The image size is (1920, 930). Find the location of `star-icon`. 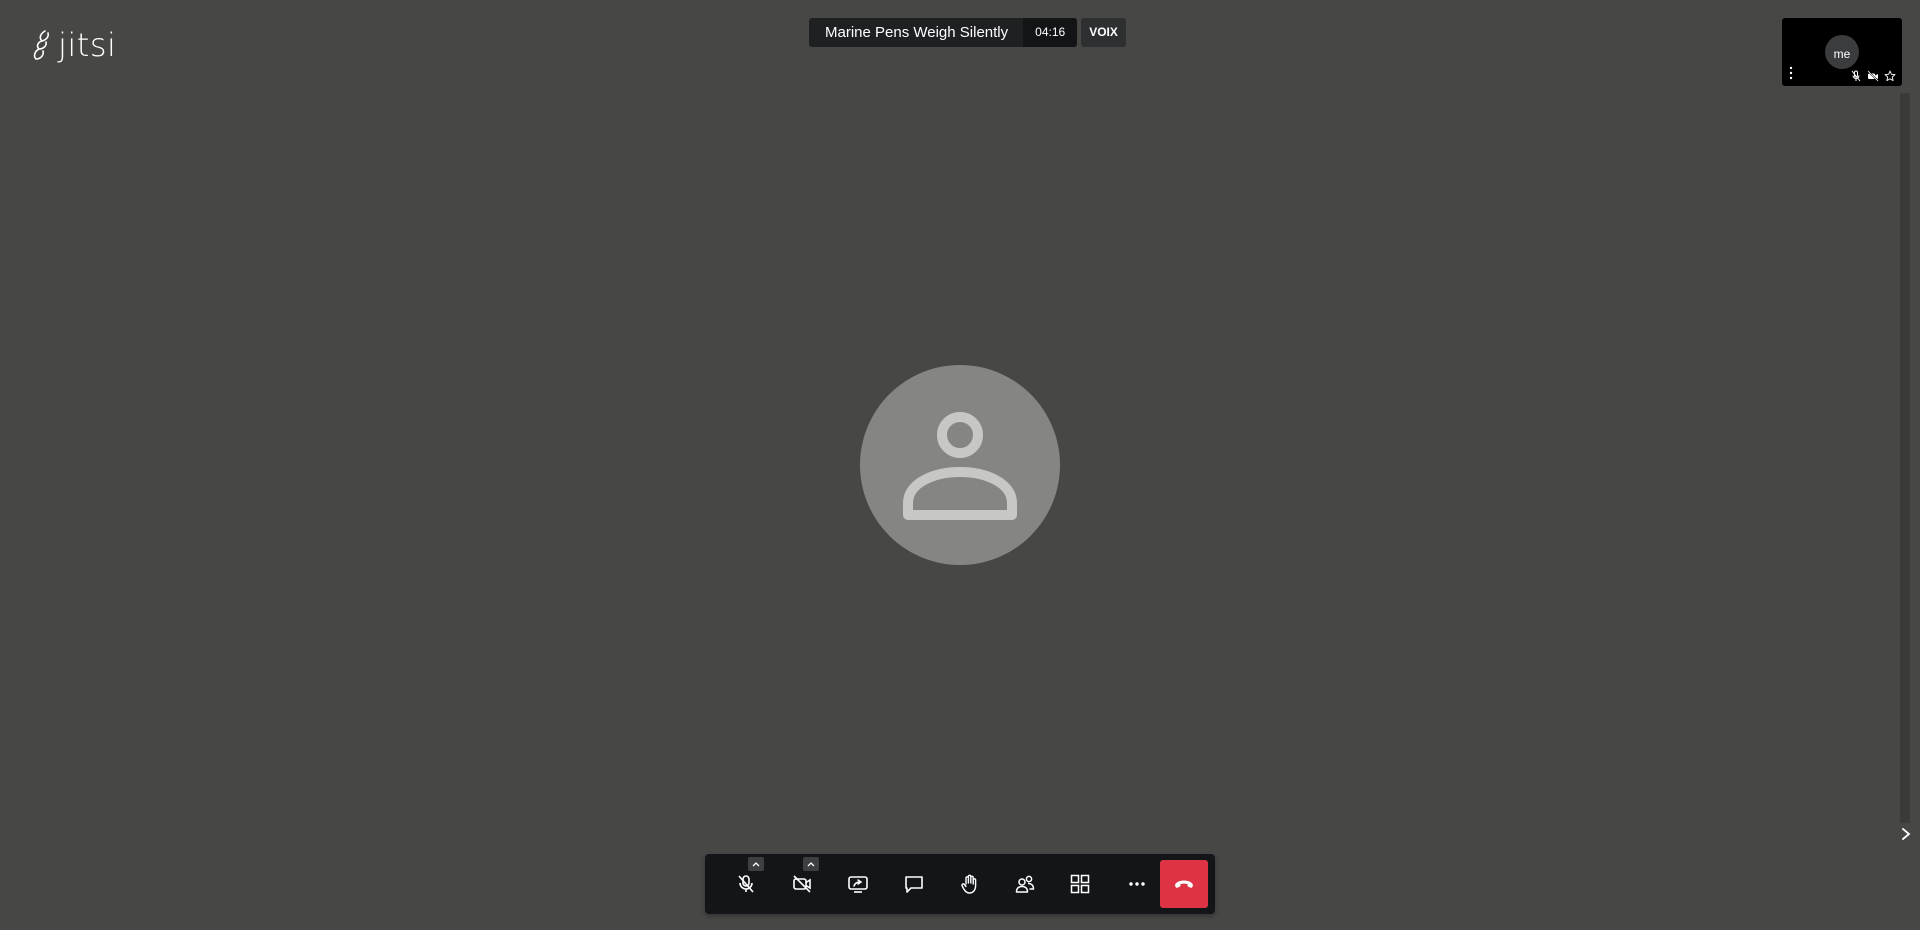

star-icon is located at coordinates (1890, 76).